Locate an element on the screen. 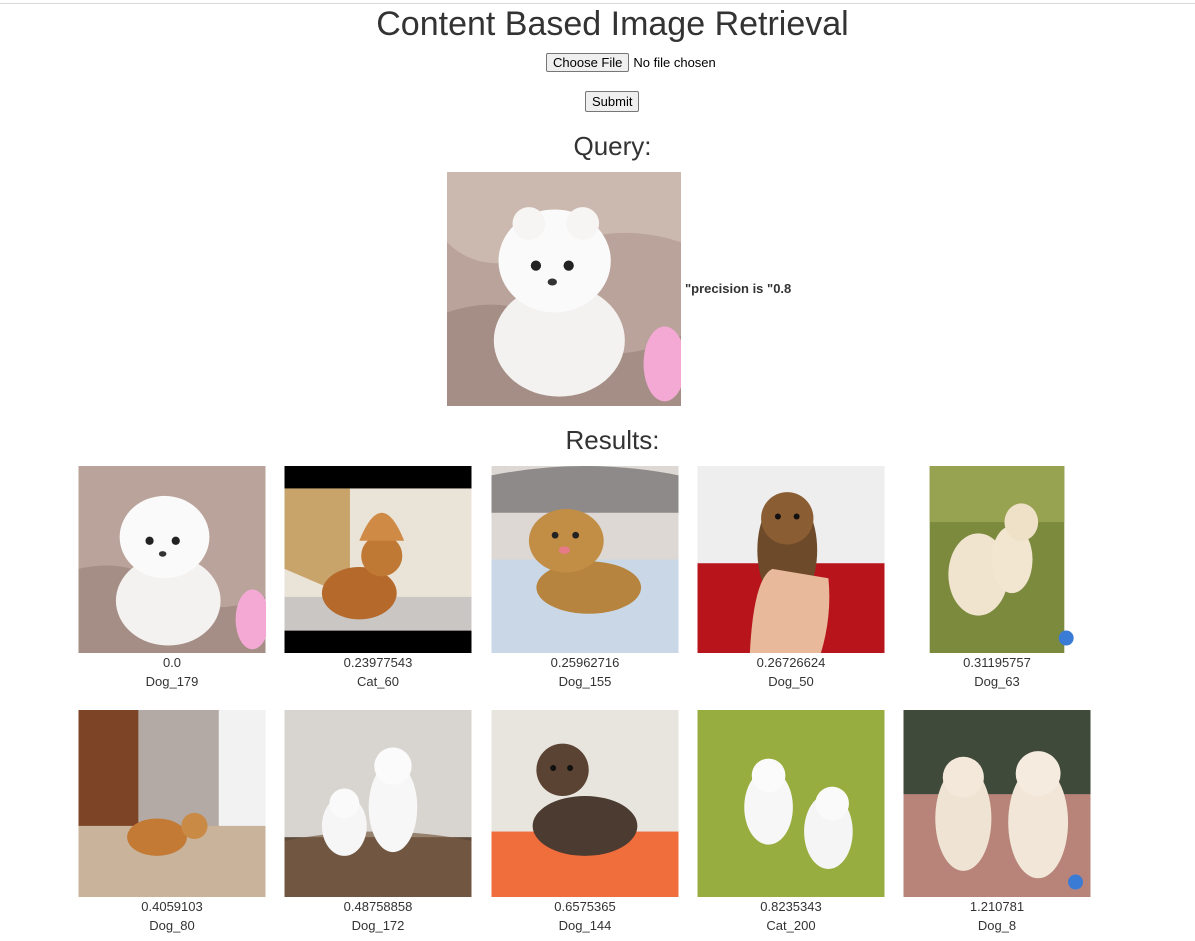 The width and height of the screenshot is (1195, 941). page-title: Content Based Image Retrieval is located at coordinates (612, 24).